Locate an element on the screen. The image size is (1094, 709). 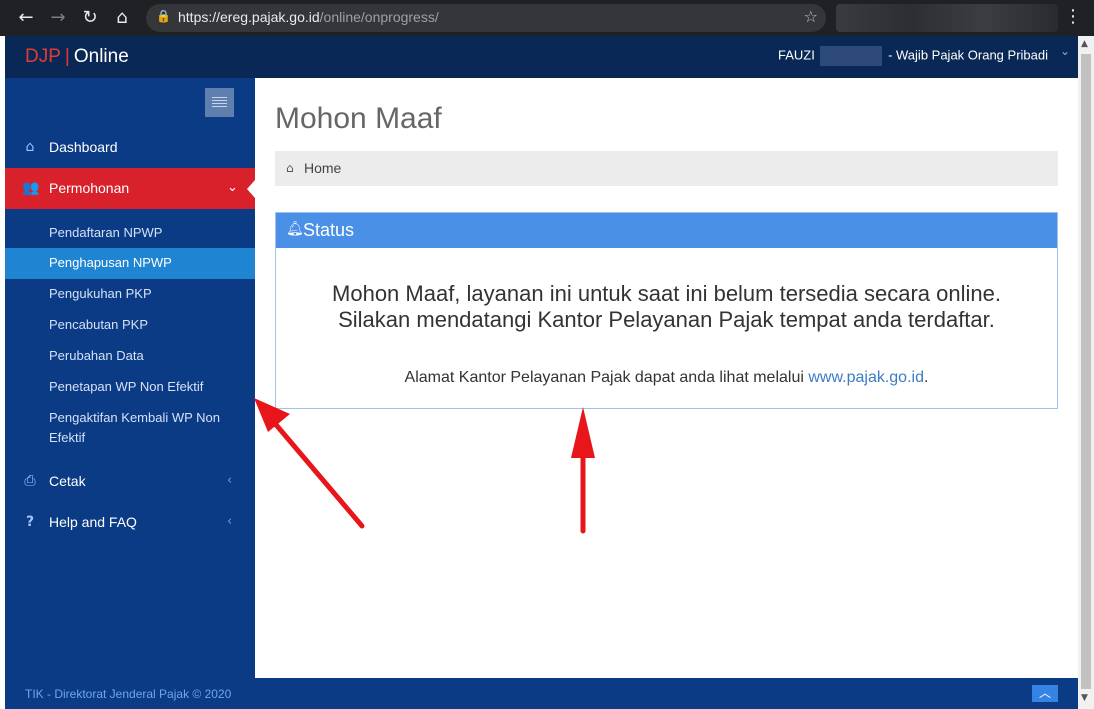
user-group-icon: 👥 is located at coordinates (31, 188).